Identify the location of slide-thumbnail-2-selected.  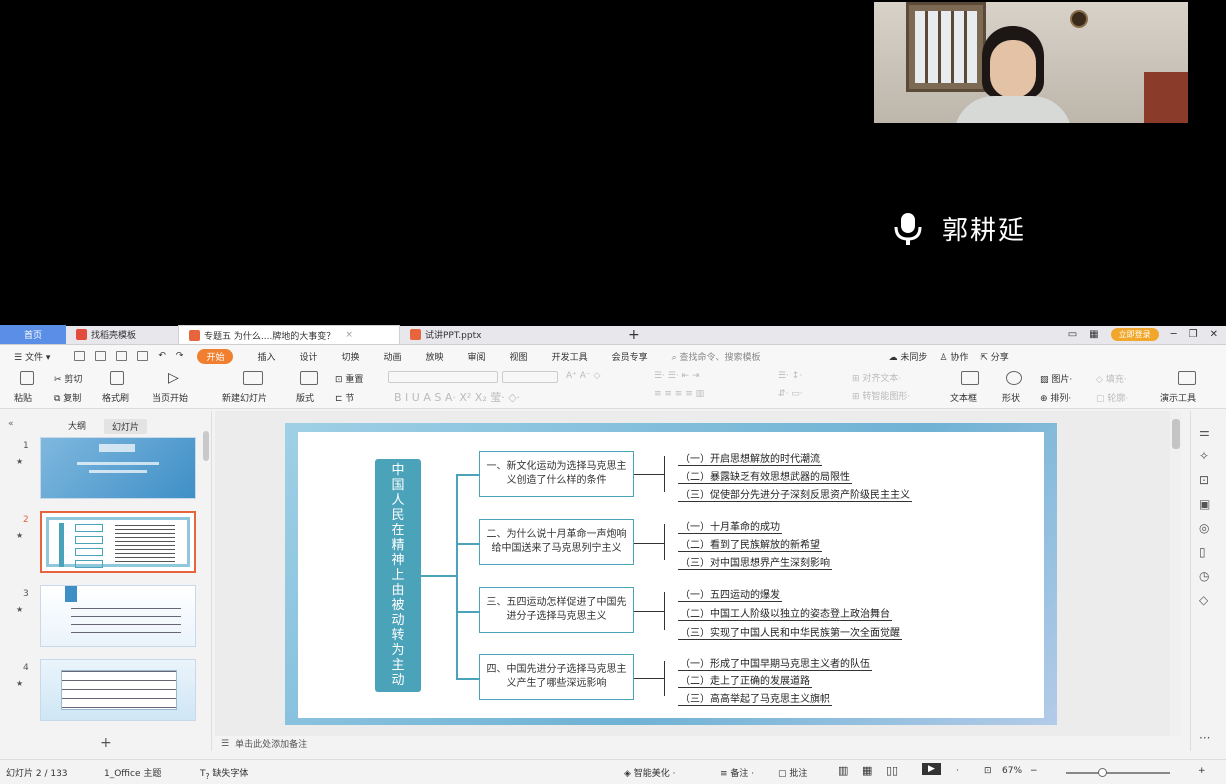
(118, 542).